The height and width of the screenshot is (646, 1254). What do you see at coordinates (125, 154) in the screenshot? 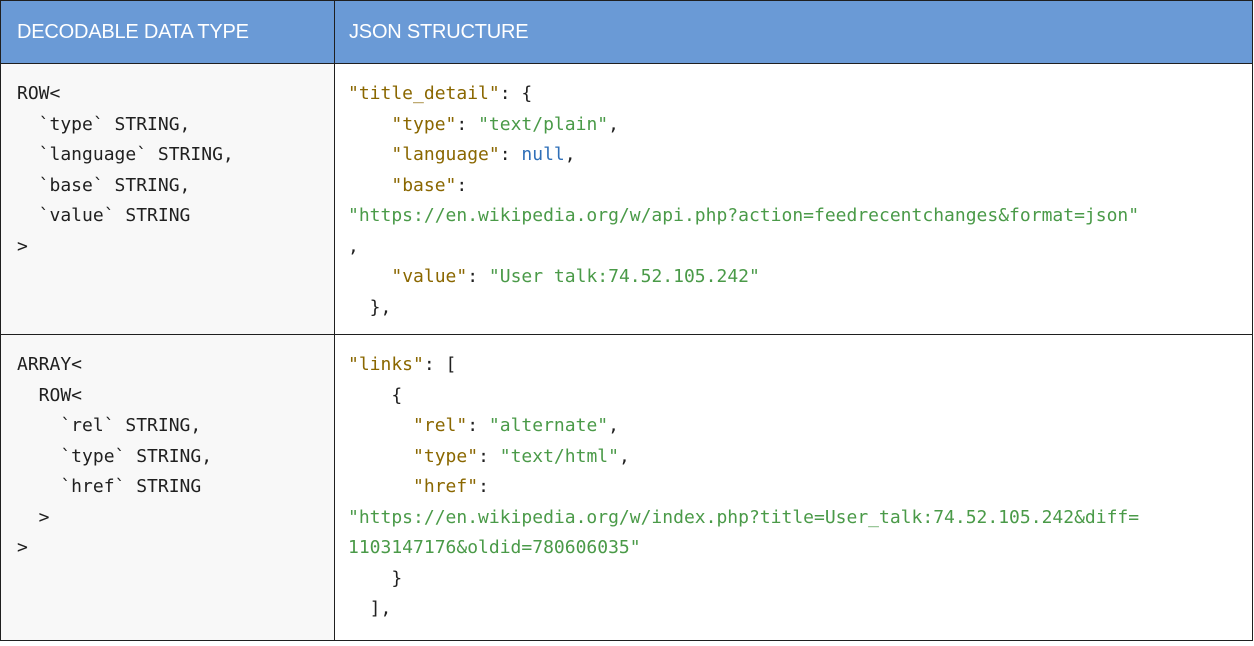
I see `code-line: `language` STRING,` at bounding box center [125, 154].